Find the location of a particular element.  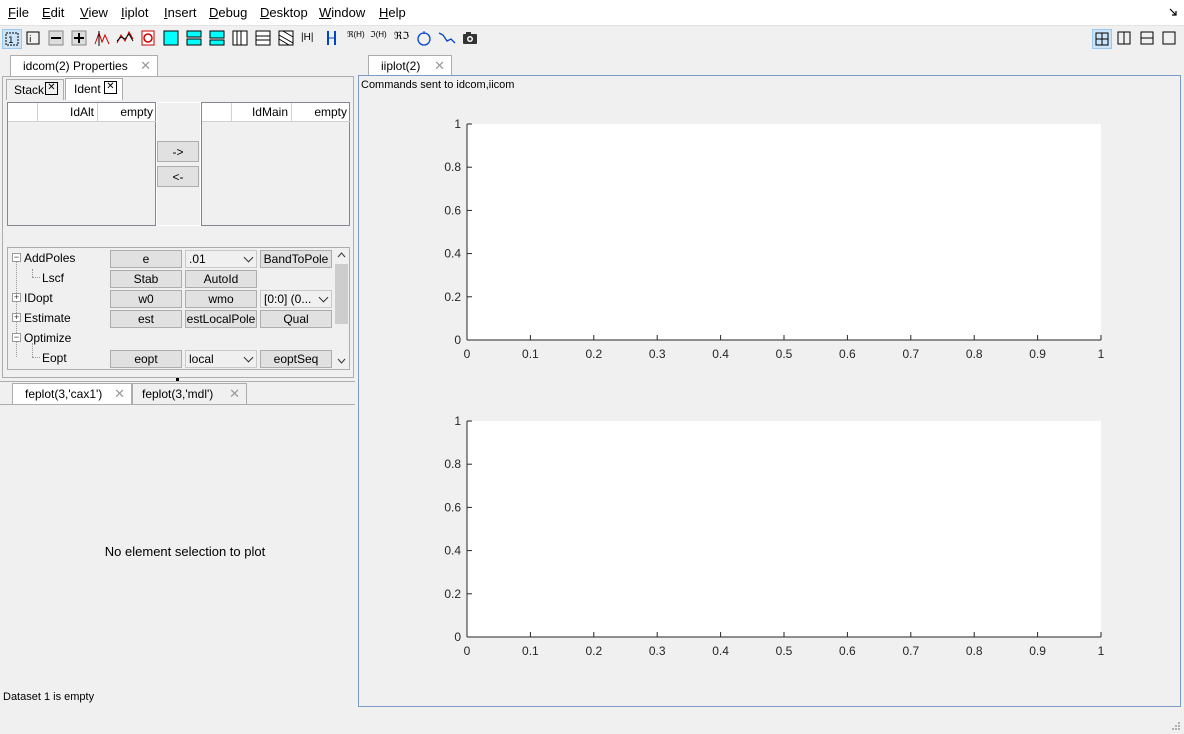

axes-2-x-tick-label: 0.1 is located at coordinates (530, 651).